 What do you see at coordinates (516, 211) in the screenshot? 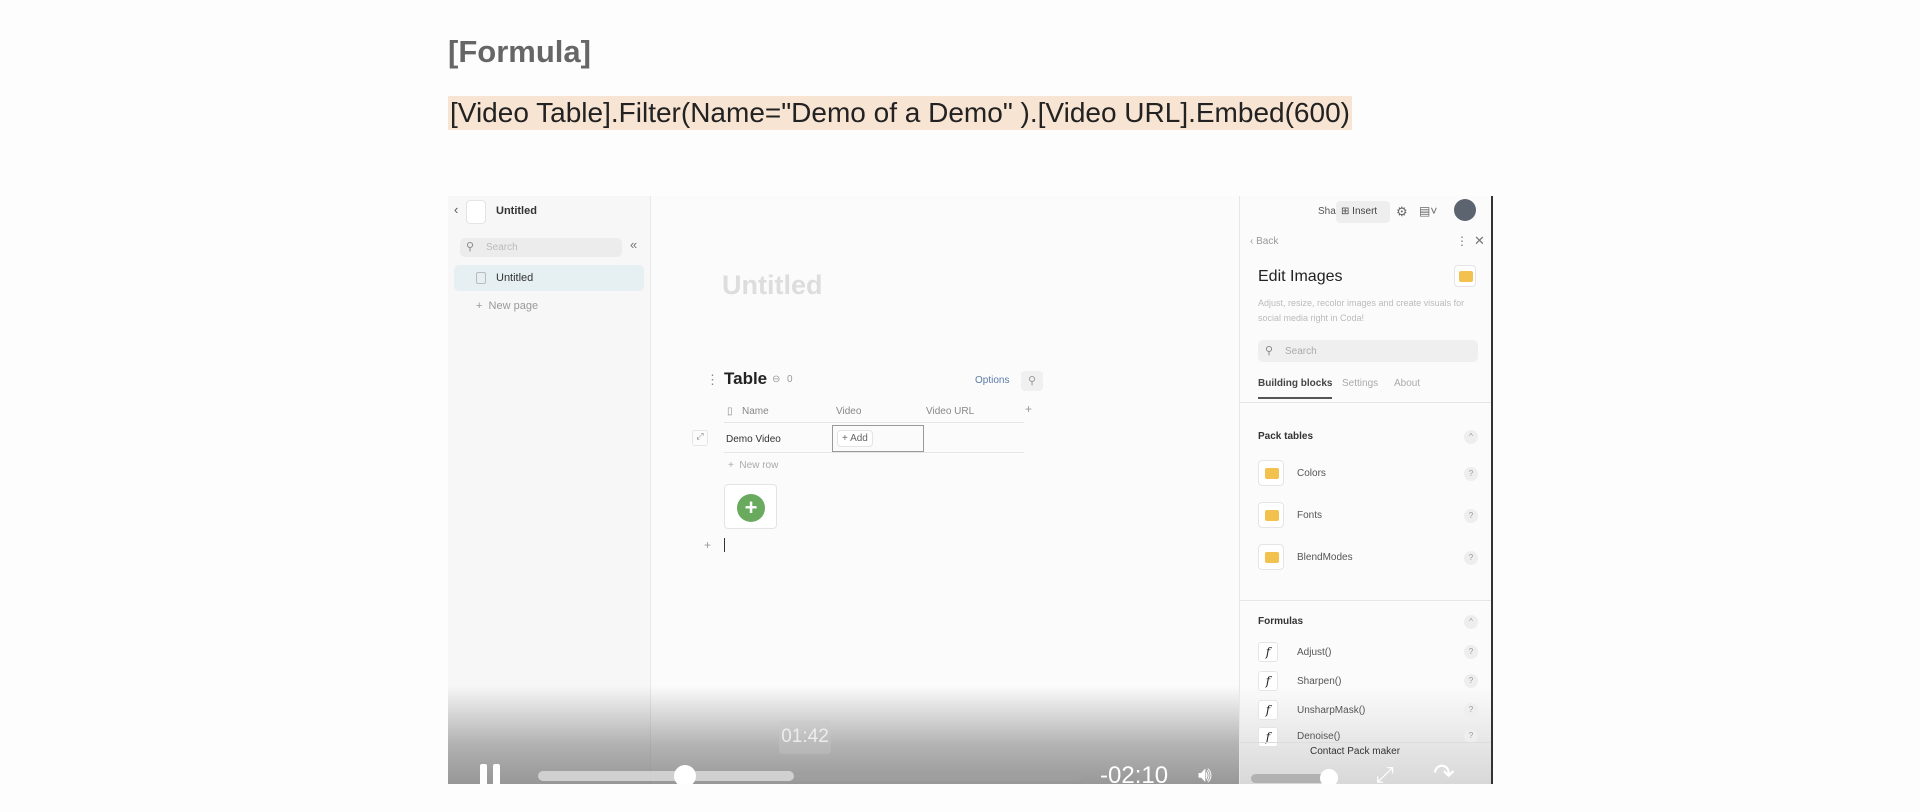
I see `doc-title: Untitled` at bounding box center [516, 211].